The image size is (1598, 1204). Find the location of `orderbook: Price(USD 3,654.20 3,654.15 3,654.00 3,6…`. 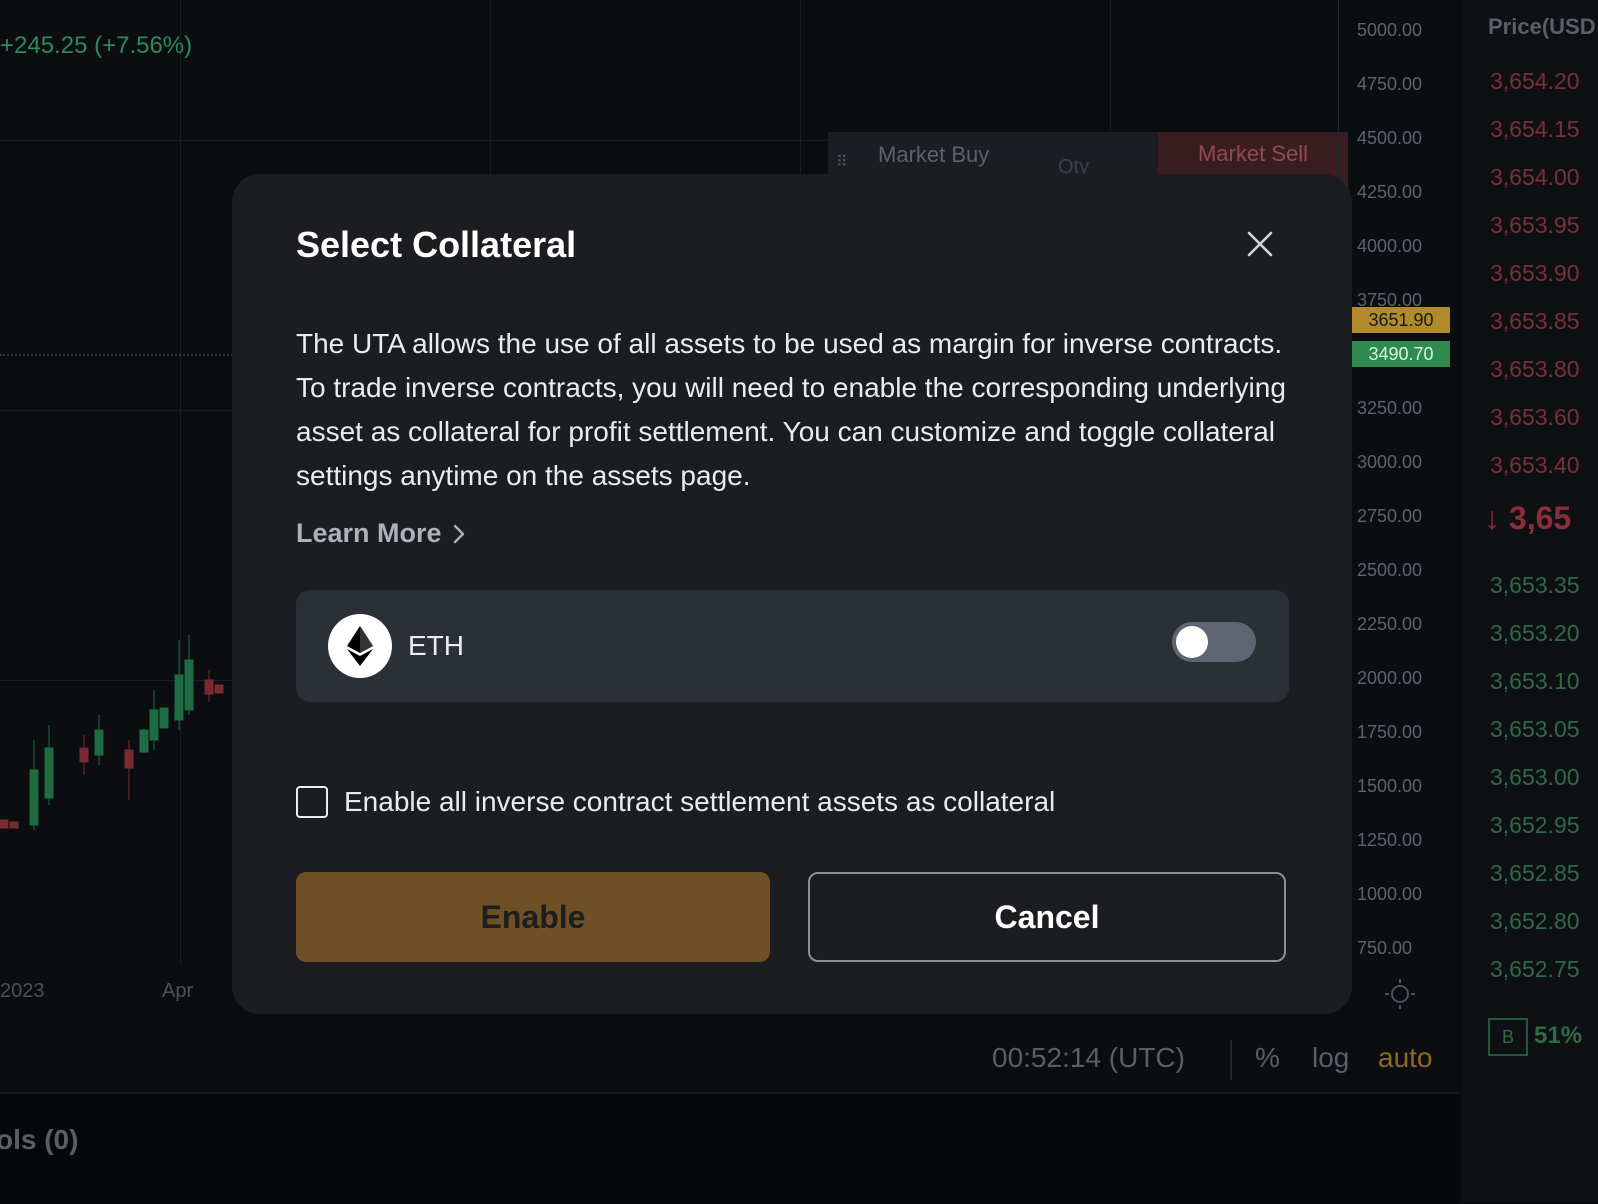

orderbook: Price(USD 3,654.20 3,654.15 3,654.00 3,6… is located at coordinates (1530, 601).